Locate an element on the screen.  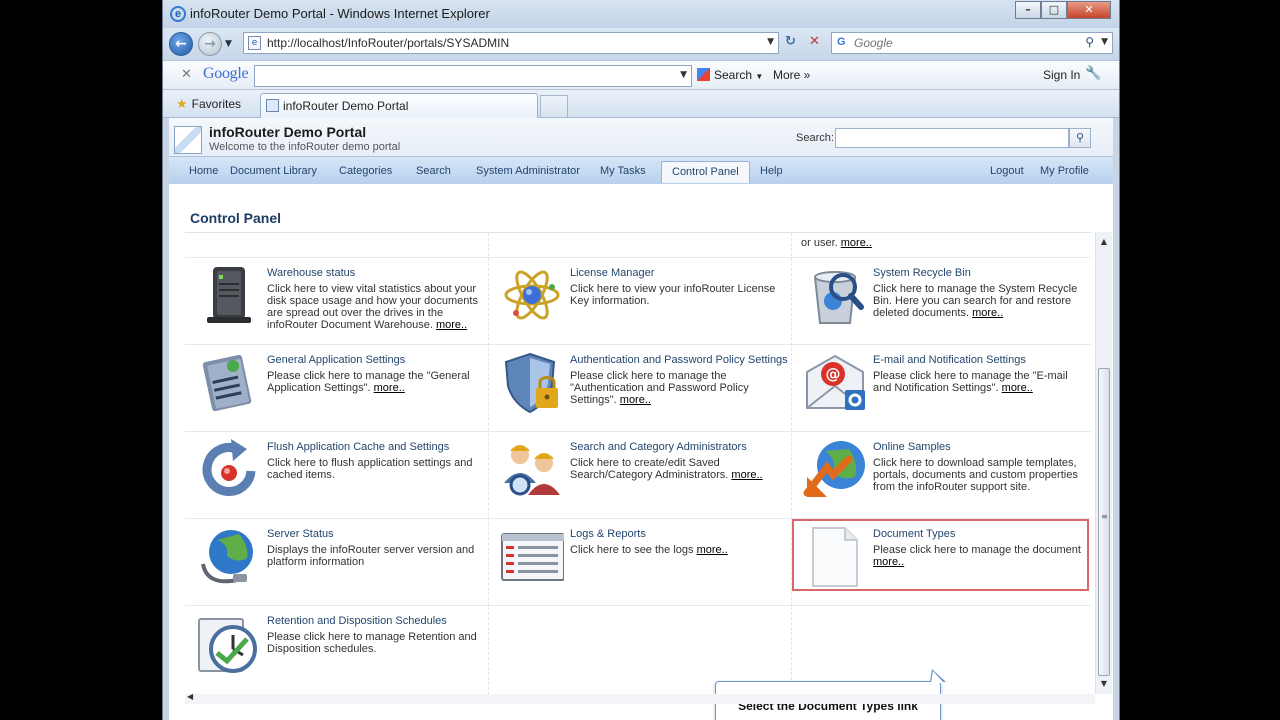
minimize-button: – is located at coordinates (1028, 10).